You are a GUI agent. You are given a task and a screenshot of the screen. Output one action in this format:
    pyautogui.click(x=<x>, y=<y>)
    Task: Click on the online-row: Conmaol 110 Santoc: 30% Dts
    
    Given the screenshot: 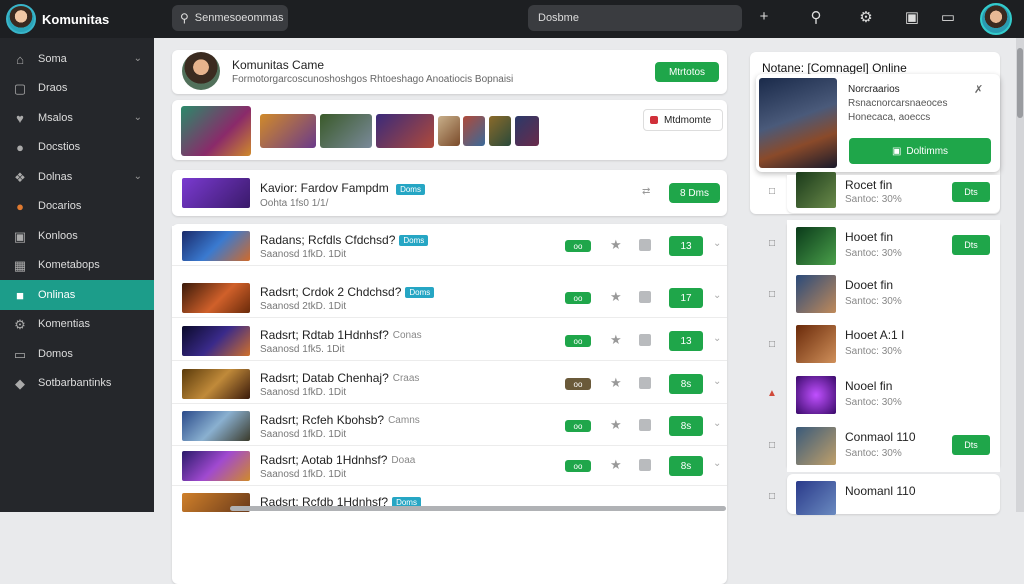 What is the action you would take?
    pyautogui.click(x=893, y=446)
    